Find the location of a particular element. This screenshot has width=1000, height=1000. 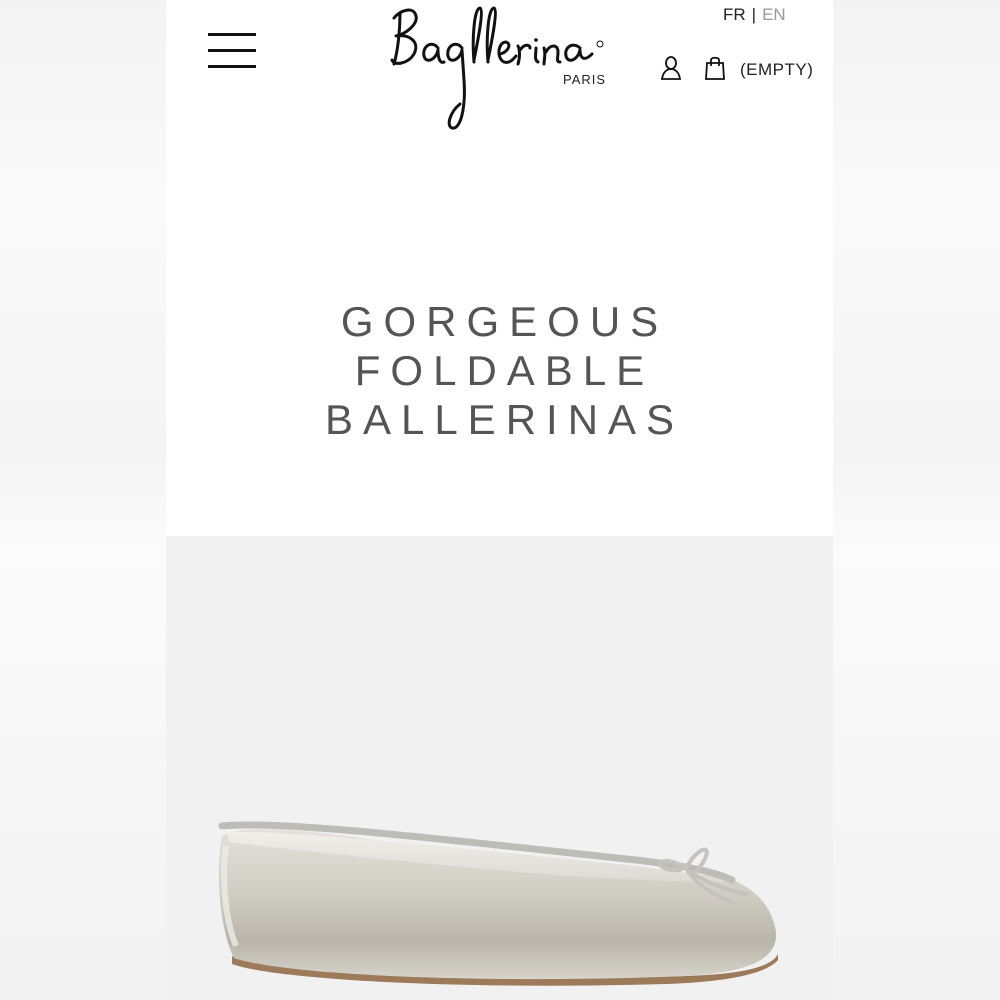

hamburger-menu-icon is located at coordinates (232, 51).